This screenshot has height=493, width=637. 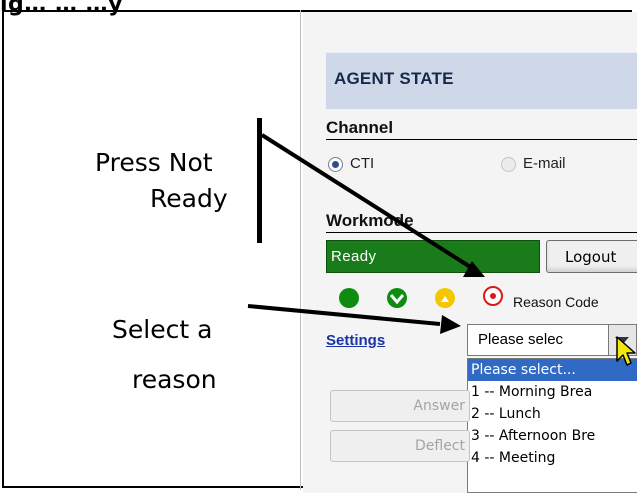 What do you see at coordinates (367, 201) in the screenshot?
I see `not-ready-arrow-line` at bounding box center [367, 201].